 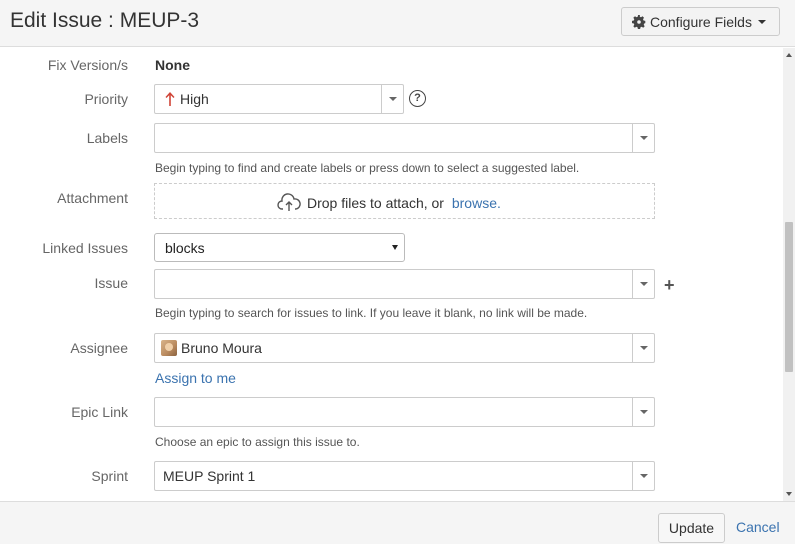 What do you see at coordinates (789, 297) in the screenshot?
I see `scrollbar-thumb` at bounding box center [789, 297].